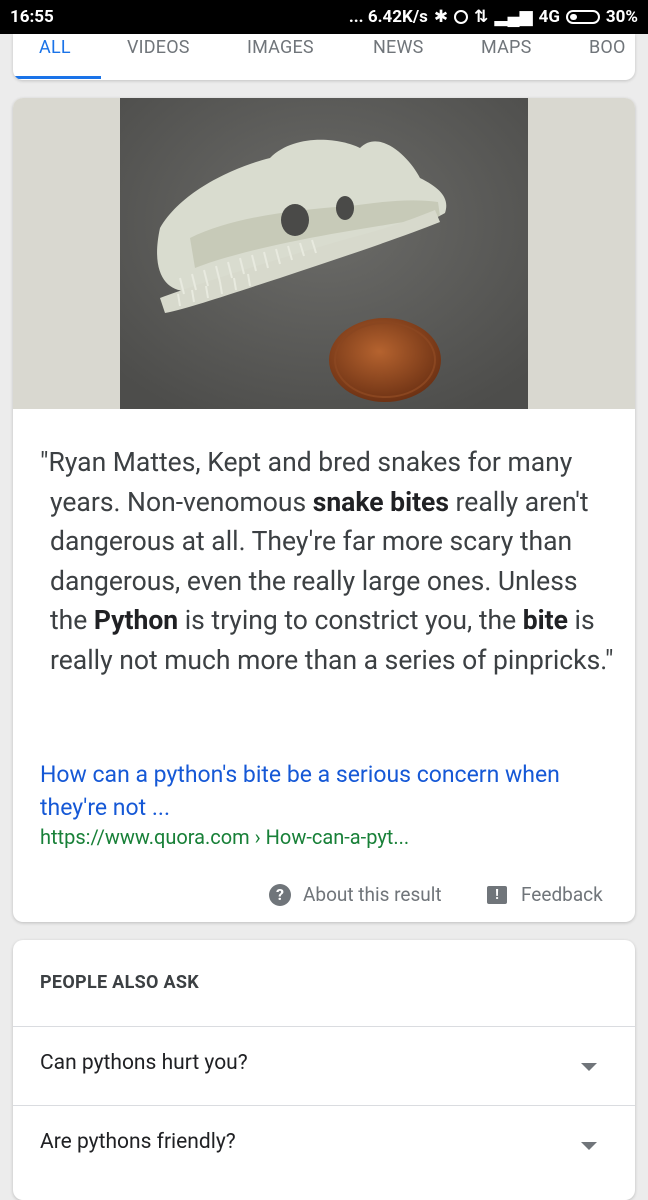  I want to click on status-time: 16:55, so click(32, 17).